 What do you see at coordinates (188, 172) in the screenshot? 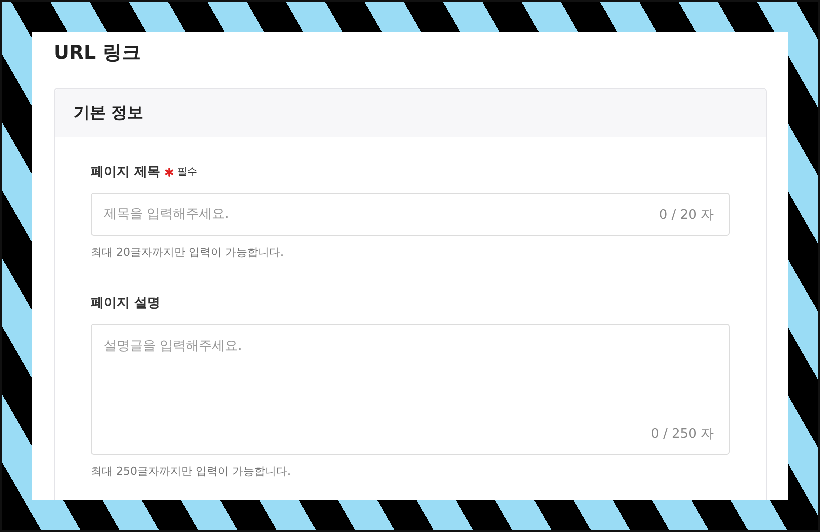
I see `required-text: 필수` at bounding box center [188, 172].